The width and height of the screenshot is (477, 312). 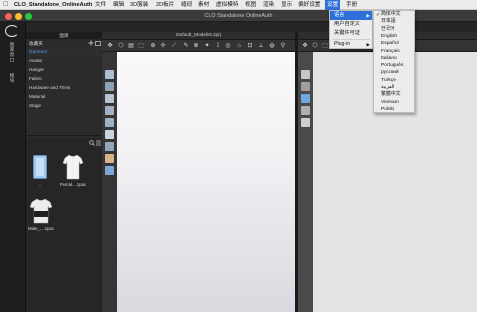 What do you see at coordinates (64, 70) in the screenshot?
I see `library-item-hanger: Hanger` at bounding box center [64, 70].